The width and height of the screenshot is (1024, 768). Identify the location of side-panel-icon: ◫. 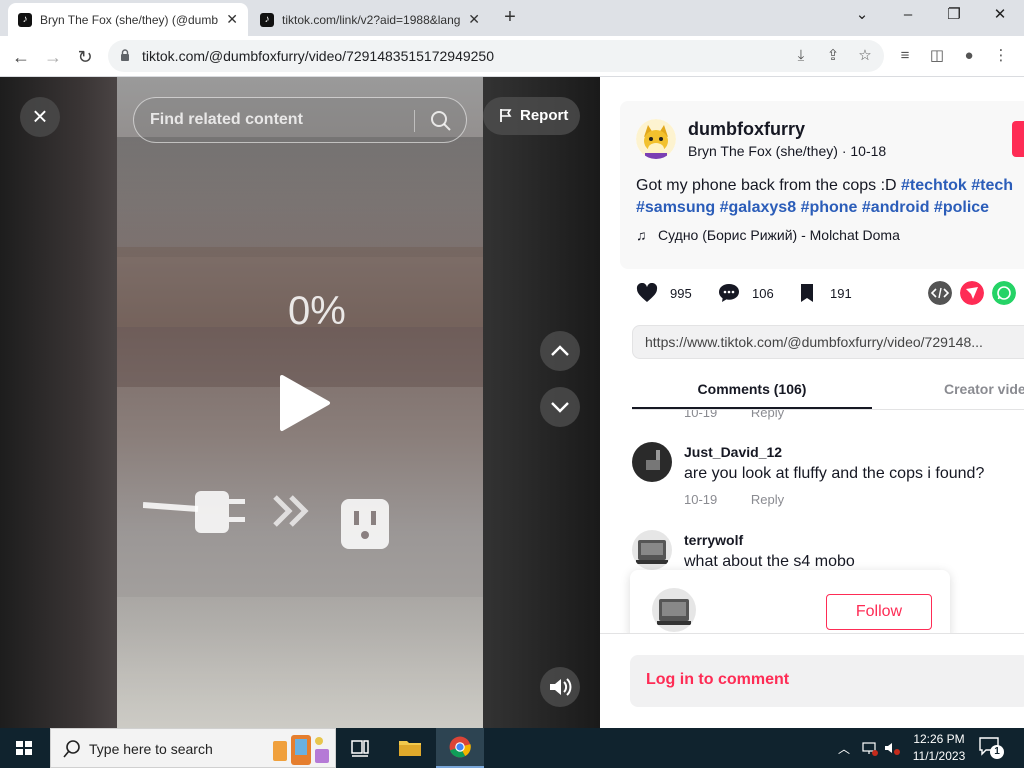
(937, 56).